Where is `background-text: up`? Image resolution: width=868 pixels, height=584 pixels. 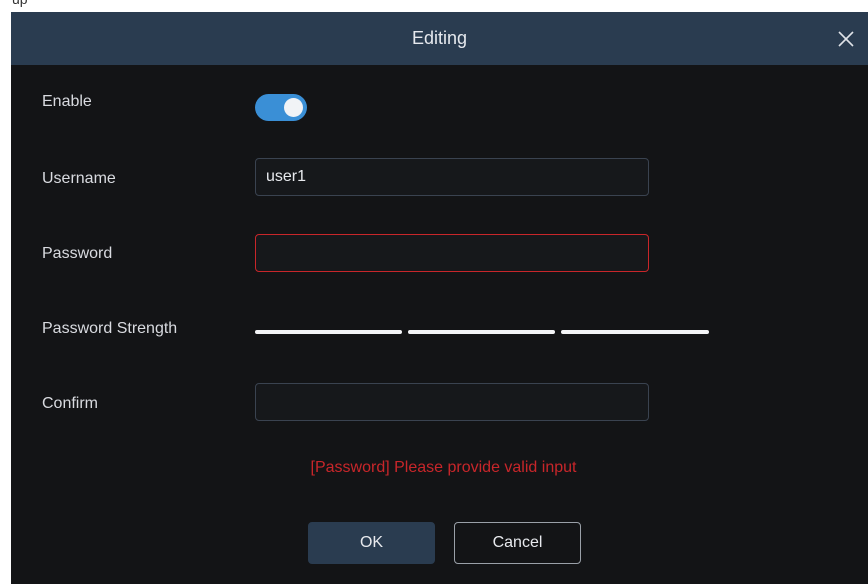
background-text: up is located at coordinates (20, 3).